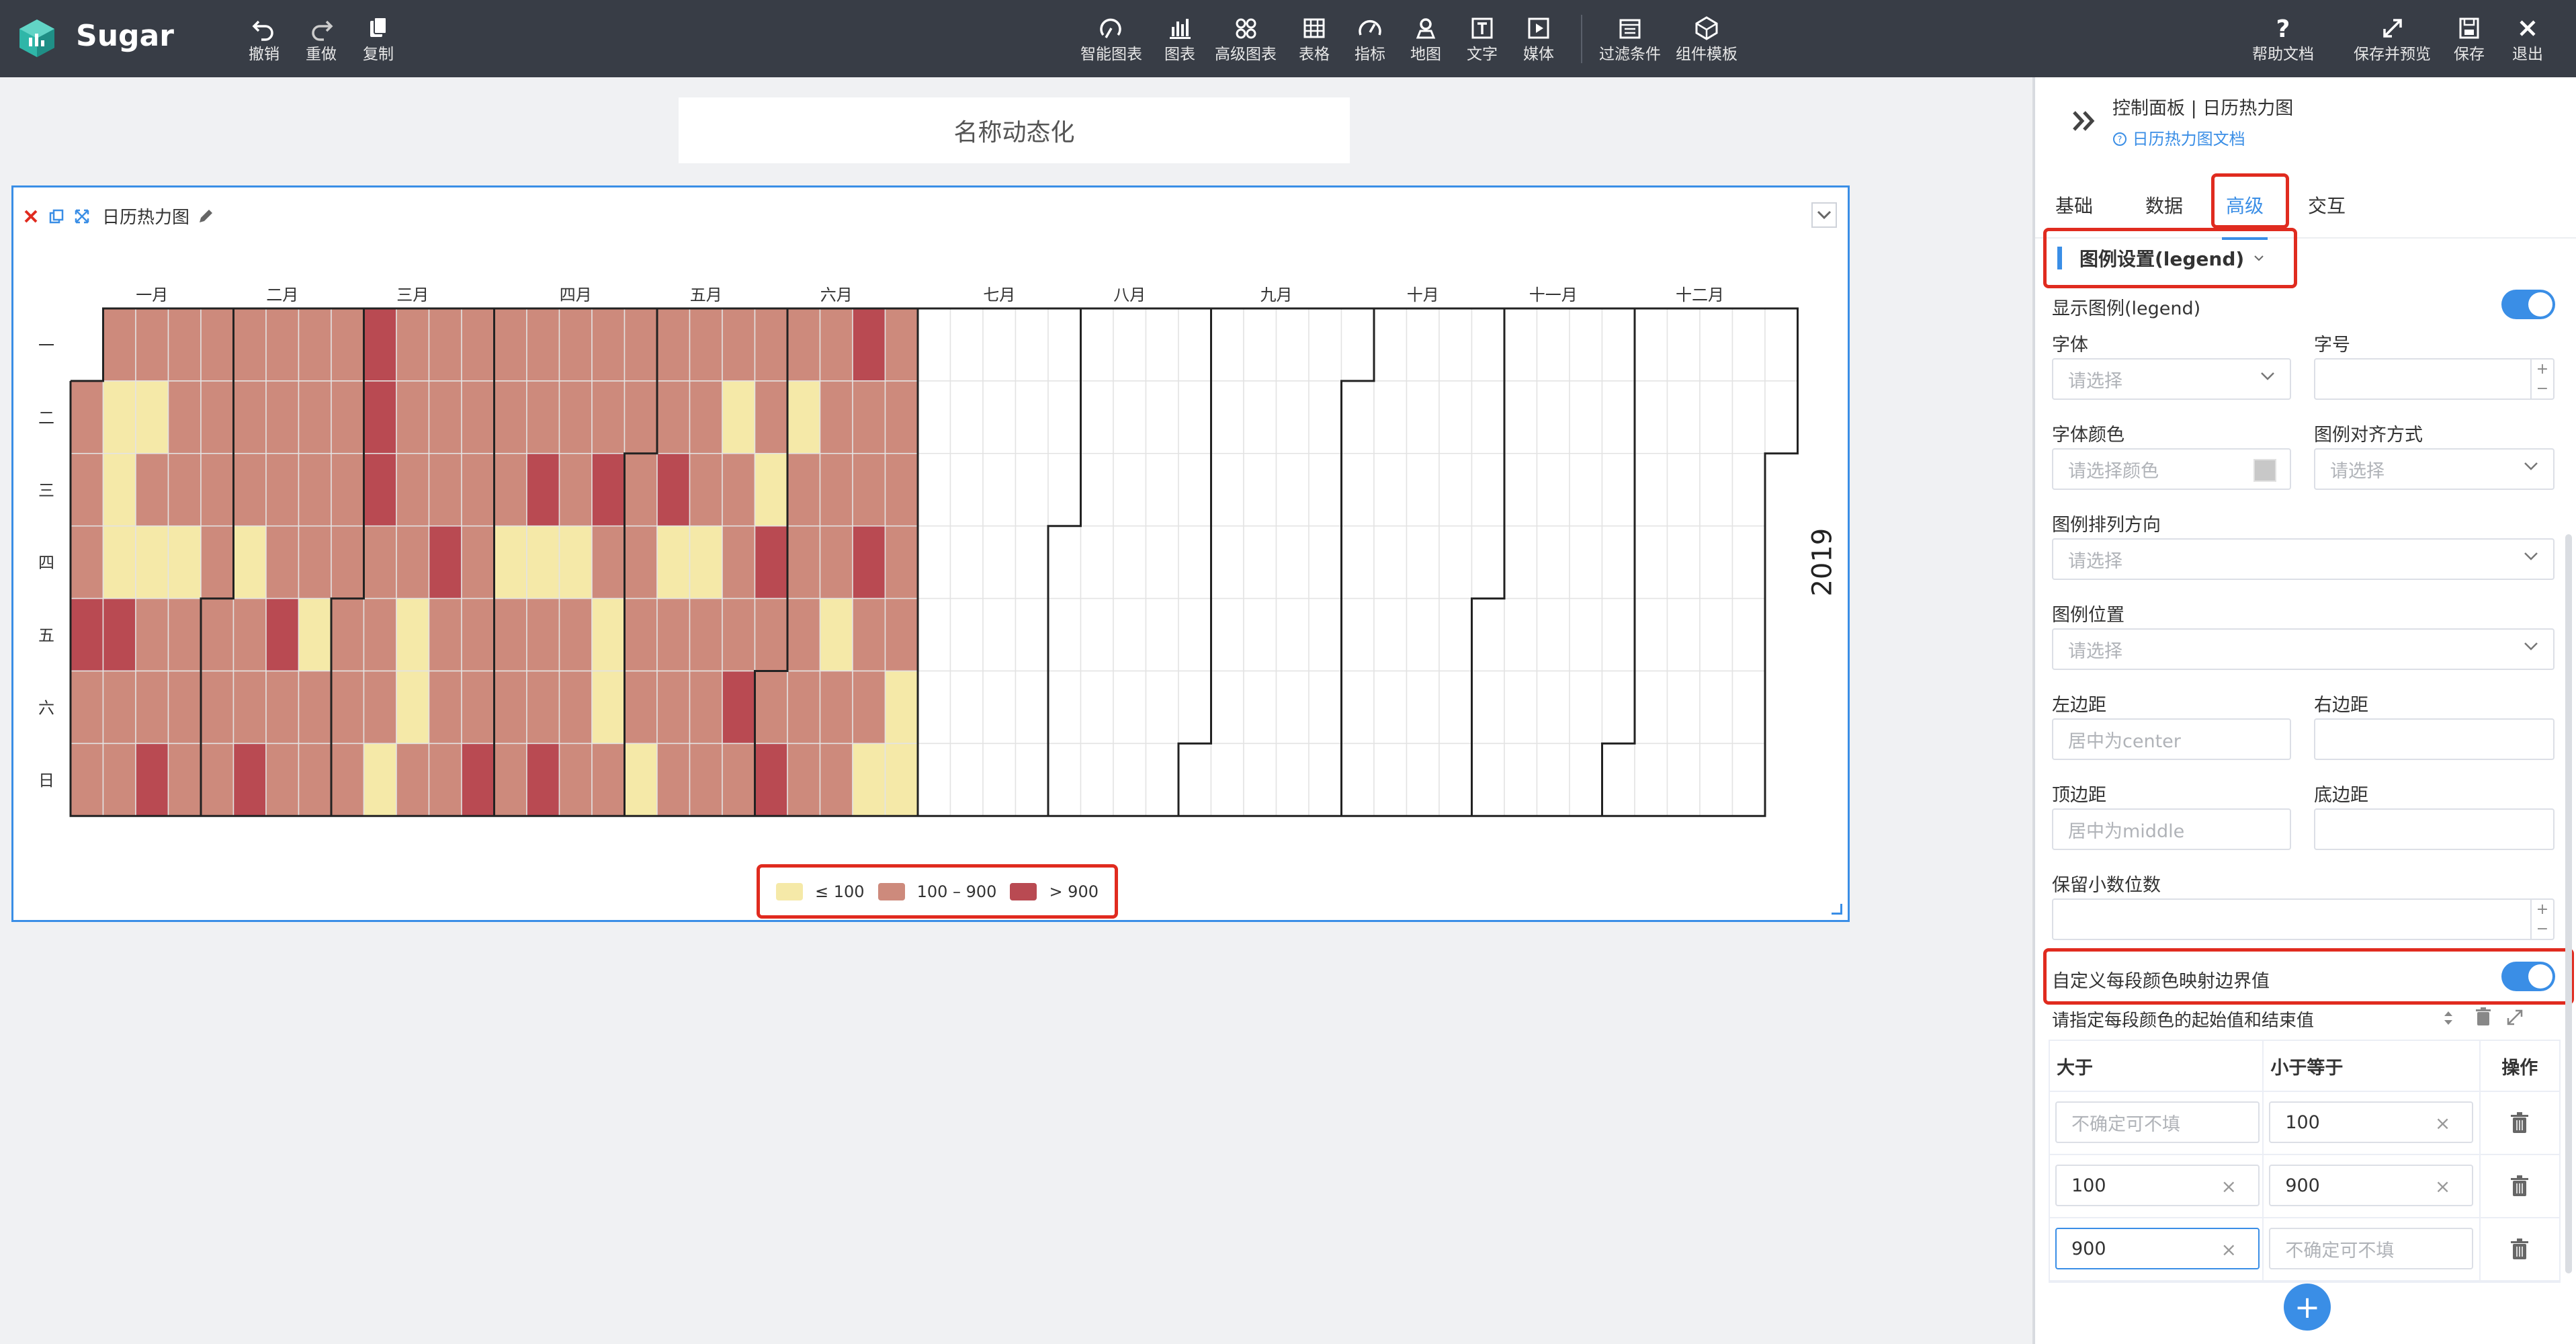 This screenshot has height=1344, width=2576. Describe the element at coordinates (820, 892) in the screenshot. I see `legend-item: ≤ 100` at that location.